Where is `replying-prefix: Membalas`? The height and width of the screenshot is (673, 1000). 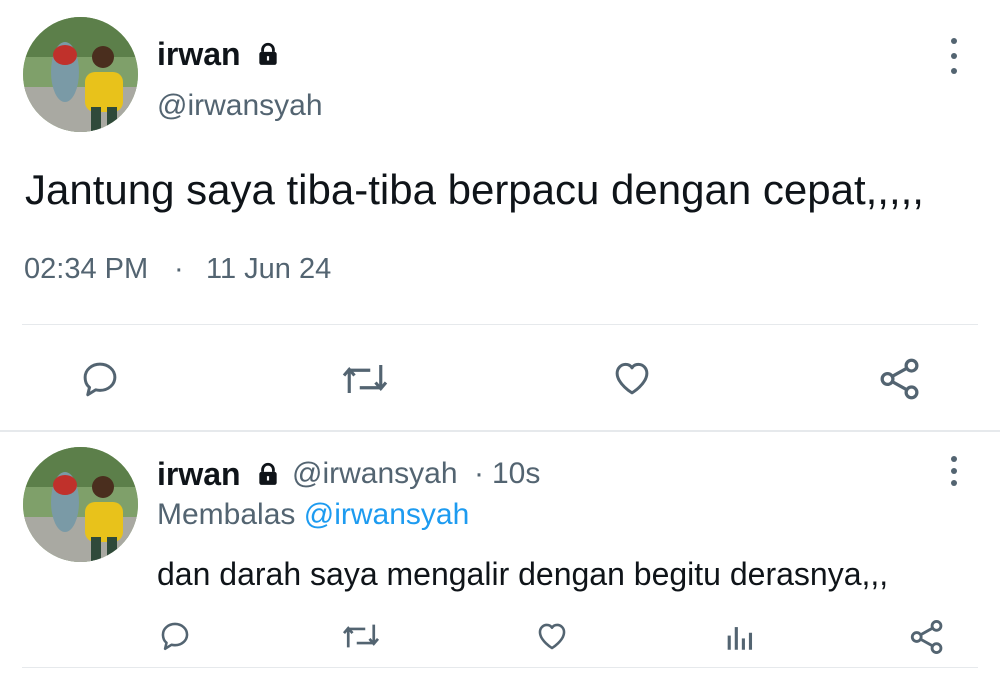
replying-prefix: Membalas is located at coordinates (226, 514).